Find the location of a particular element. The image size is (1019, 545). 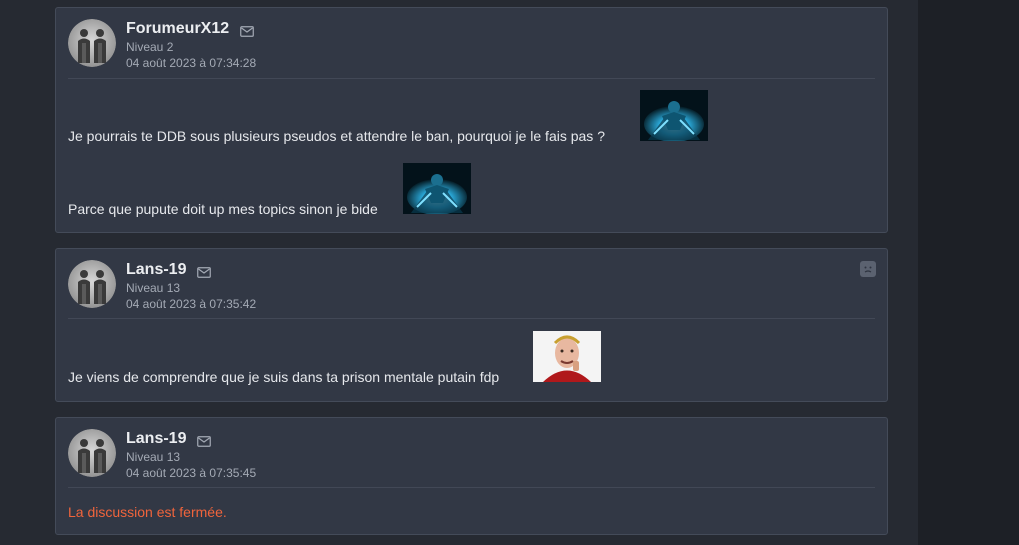

right-sidebar is located at coordinates (968, 272).